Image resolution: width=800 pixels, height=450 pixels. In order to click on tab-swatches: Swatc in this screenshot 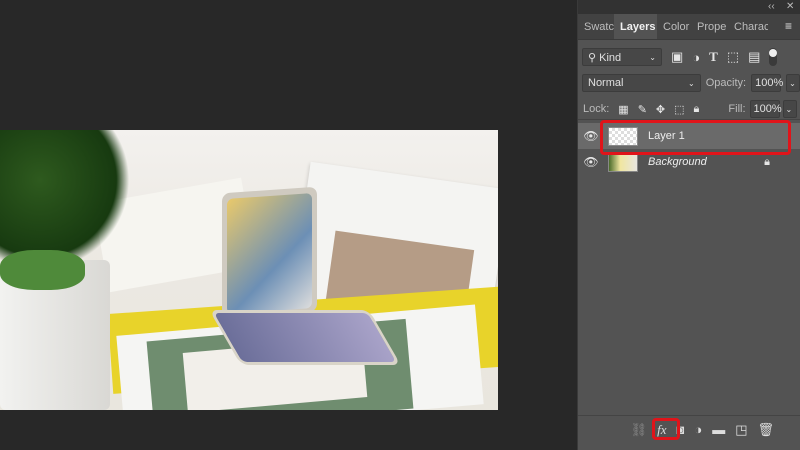, I will do `click(596, 26)`.